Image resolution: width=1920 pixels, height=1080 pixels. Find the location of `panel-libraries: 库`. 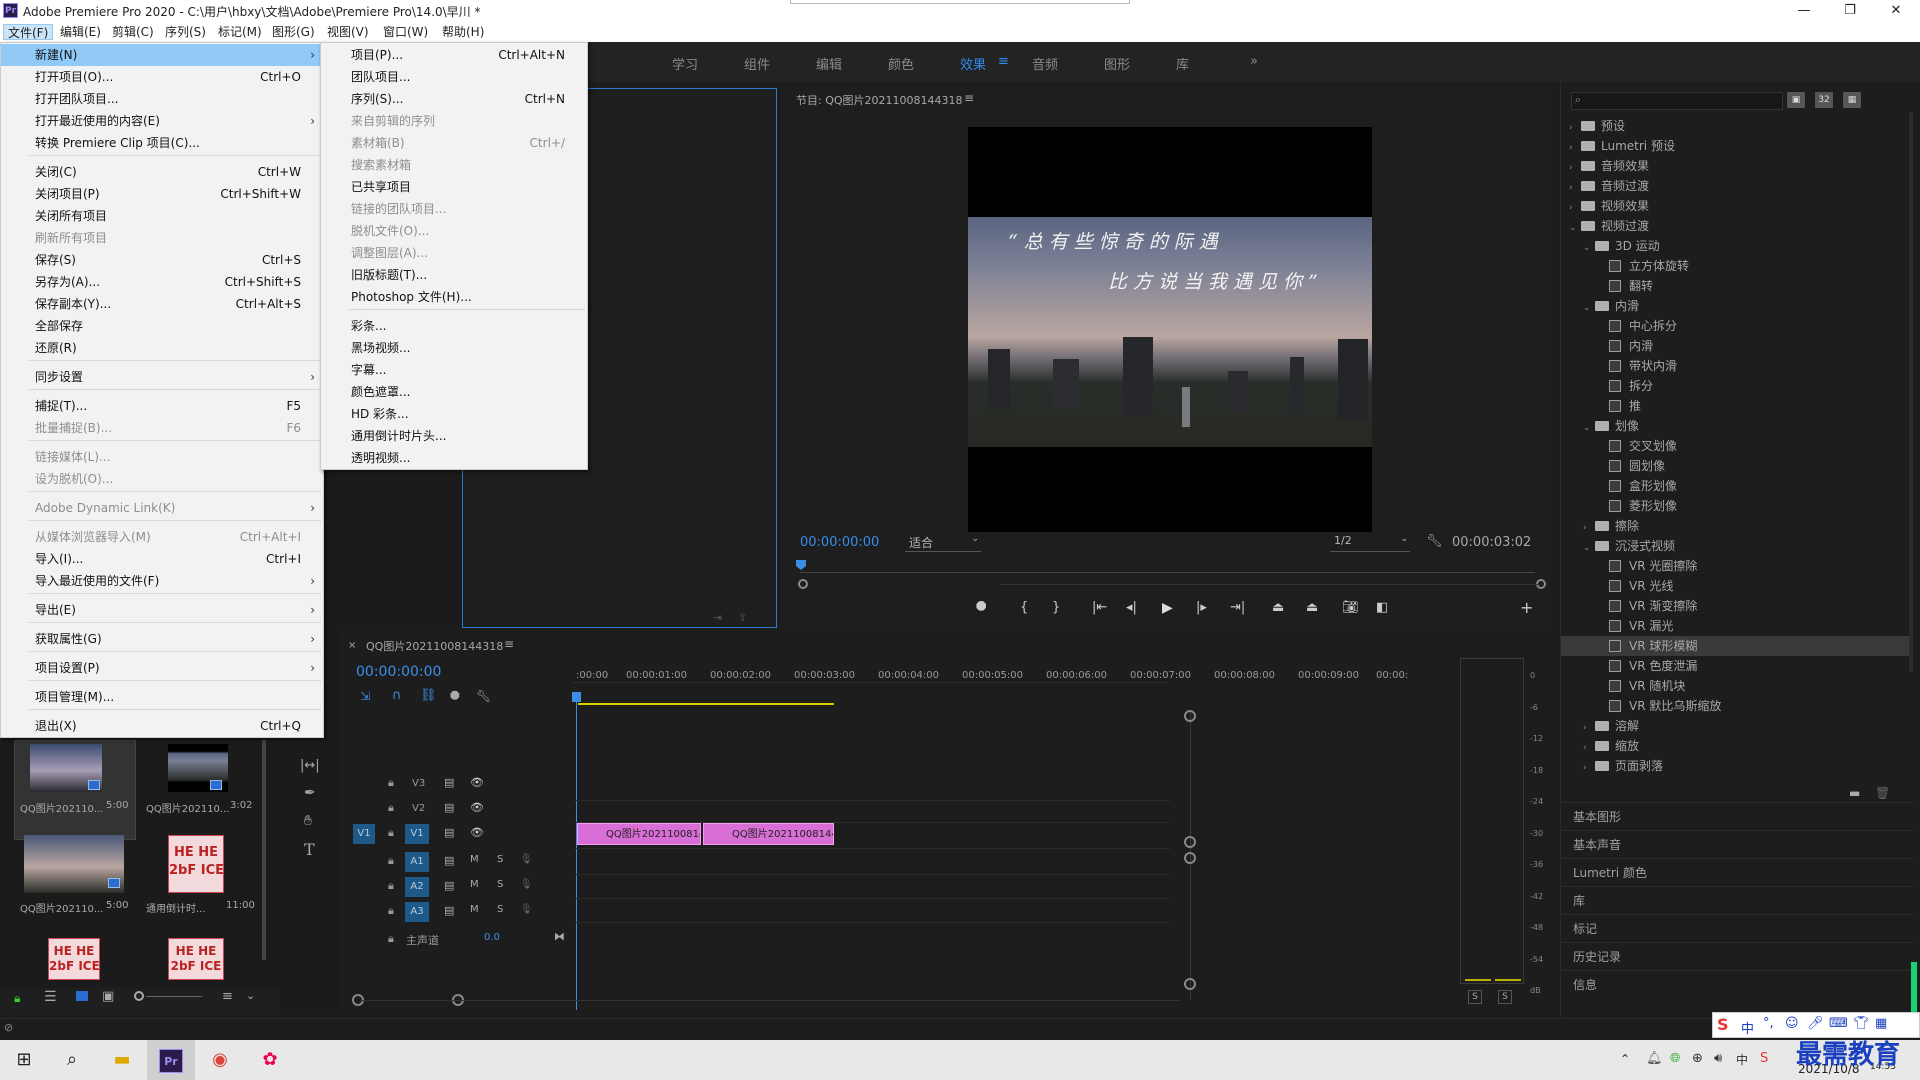

panel-libraries: 库 is located at coordinates (1737, 900).